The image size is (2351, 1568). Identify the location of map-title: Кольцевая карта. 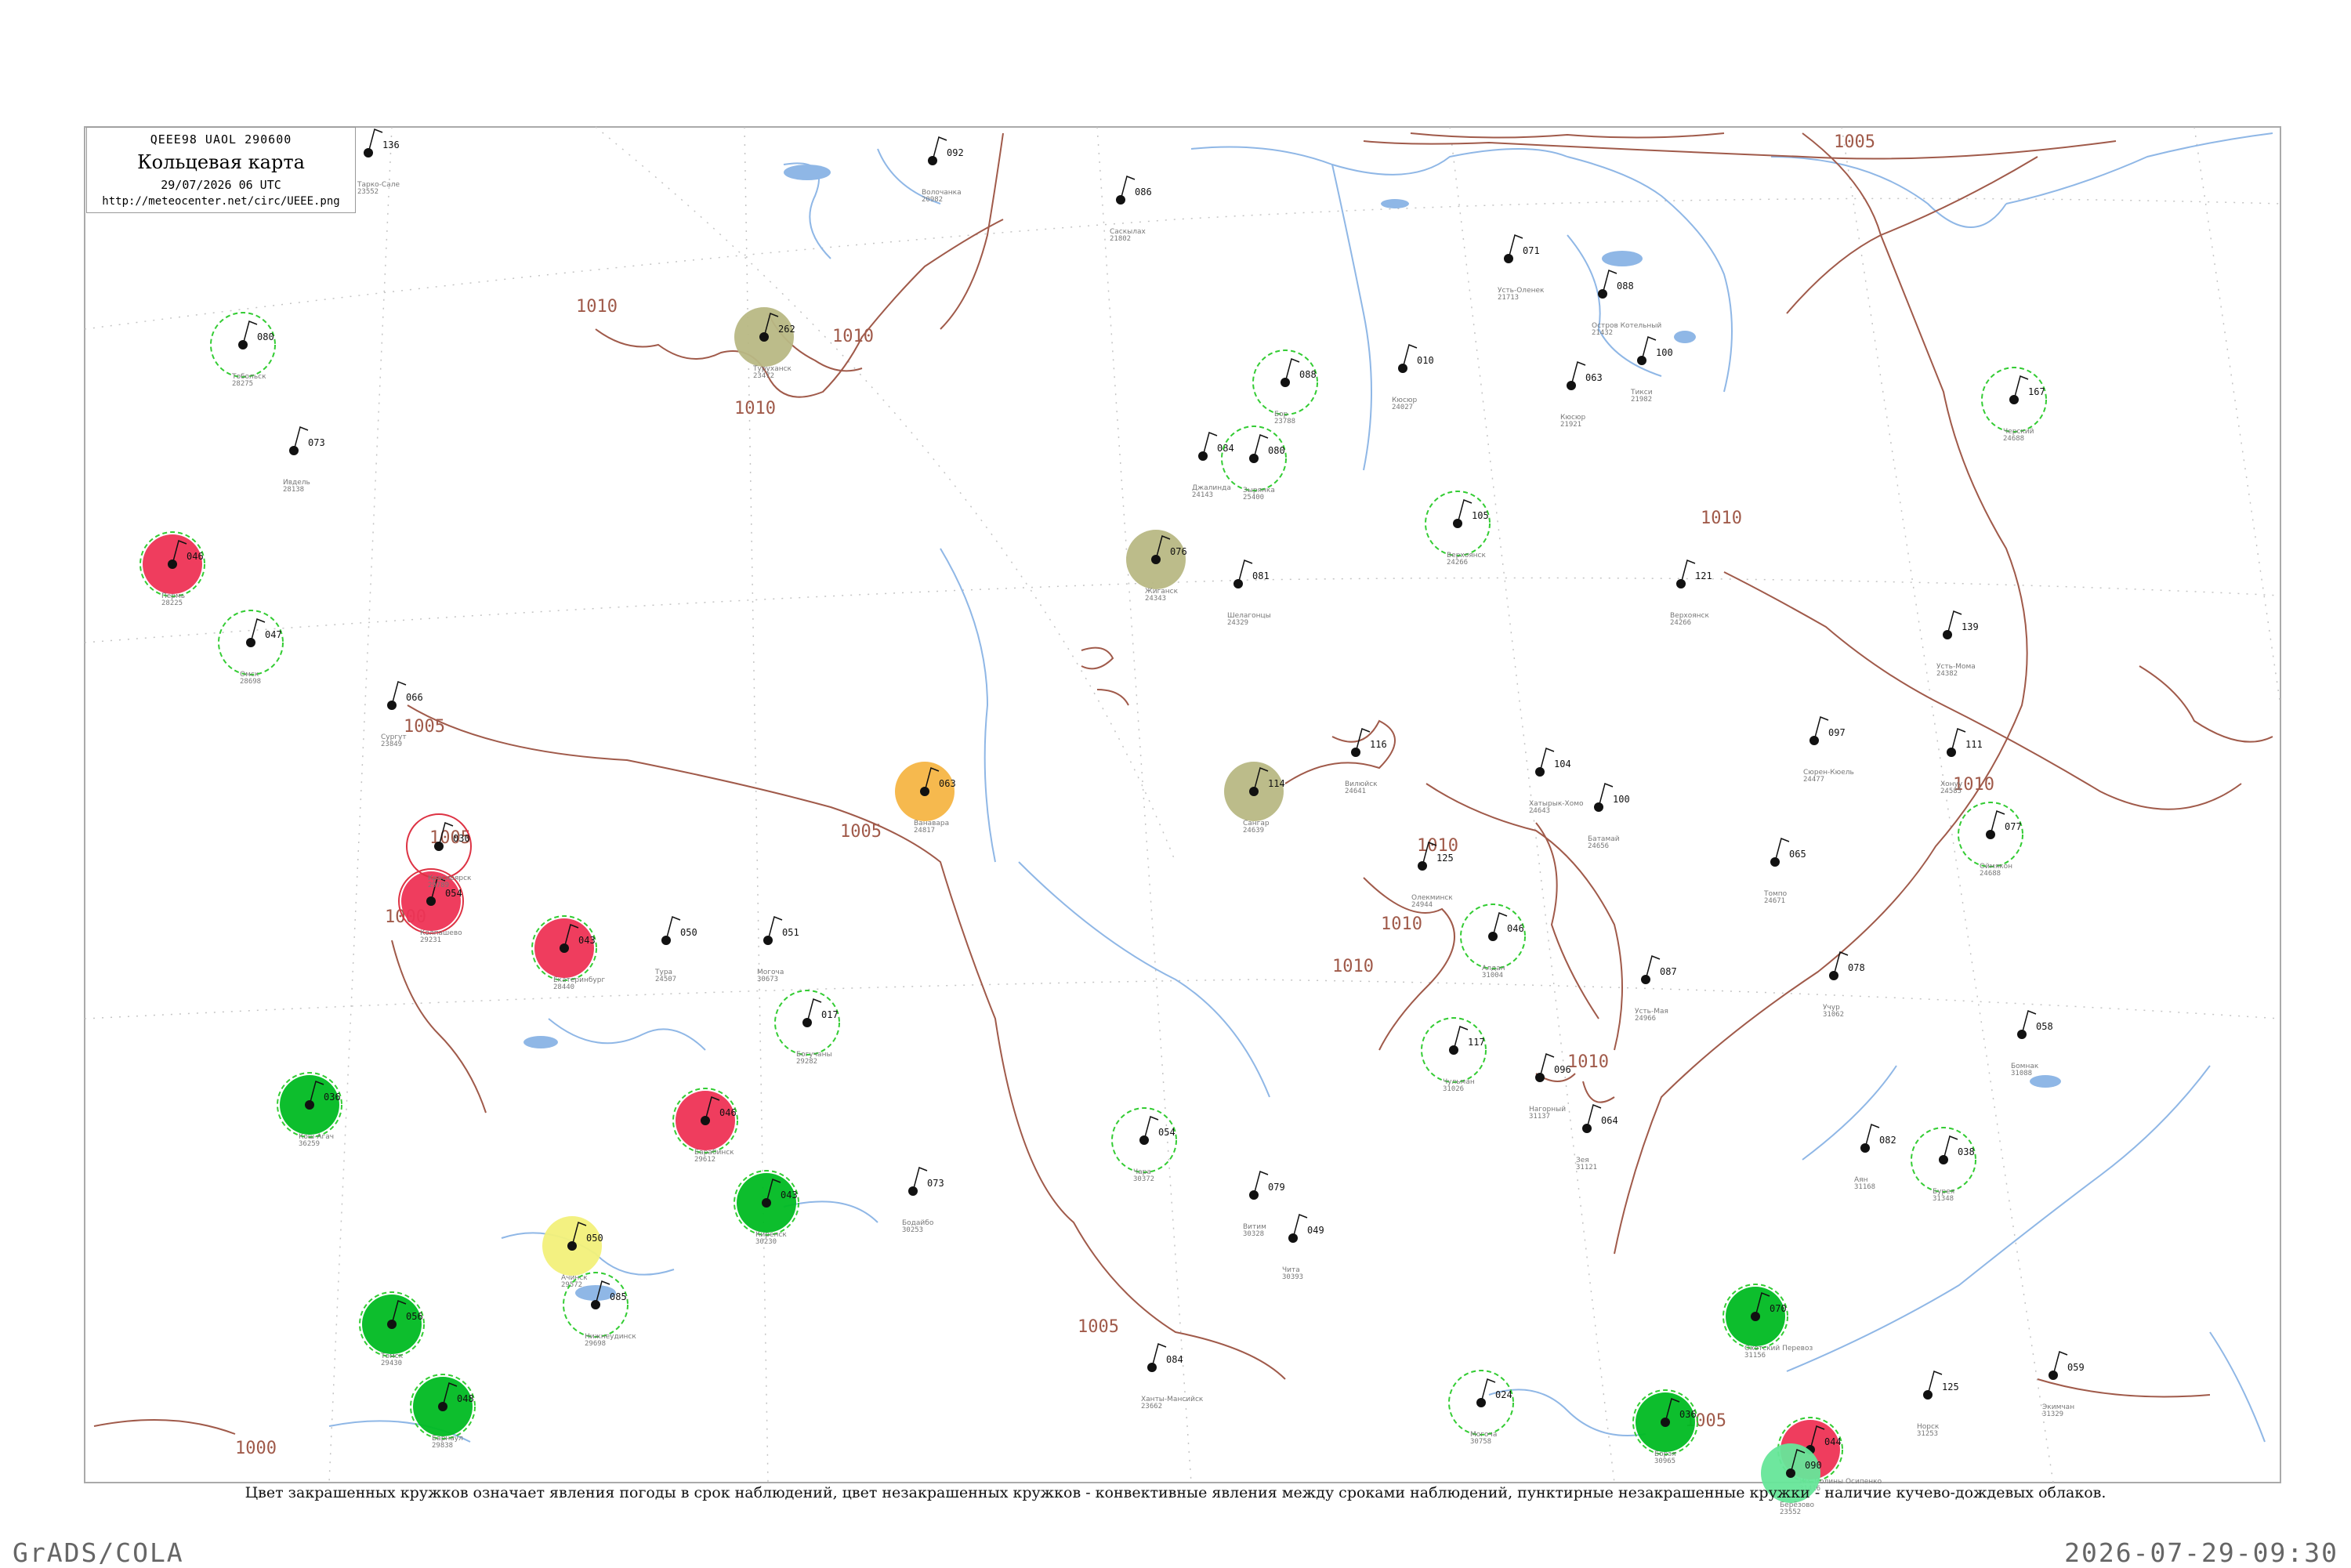
(221, 162).